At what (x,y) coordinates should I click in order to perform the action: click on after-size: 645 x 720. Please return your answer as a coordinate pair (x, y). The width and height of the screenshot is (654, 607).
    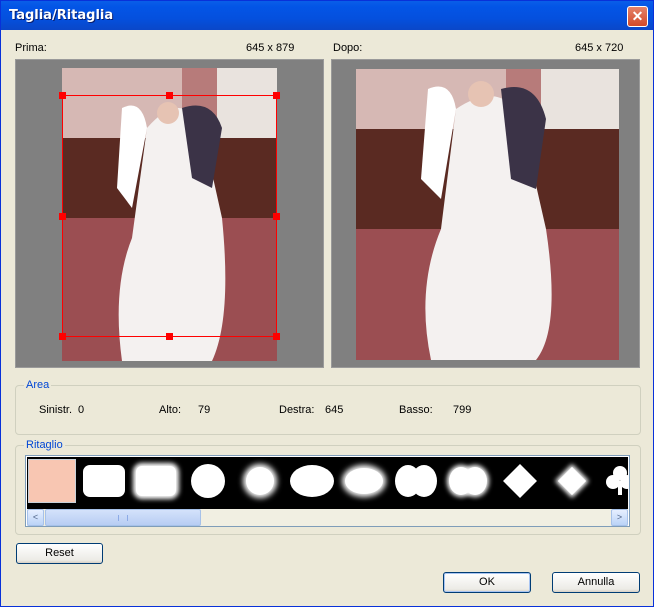
    Looking at the image, I should click on (599, 48).